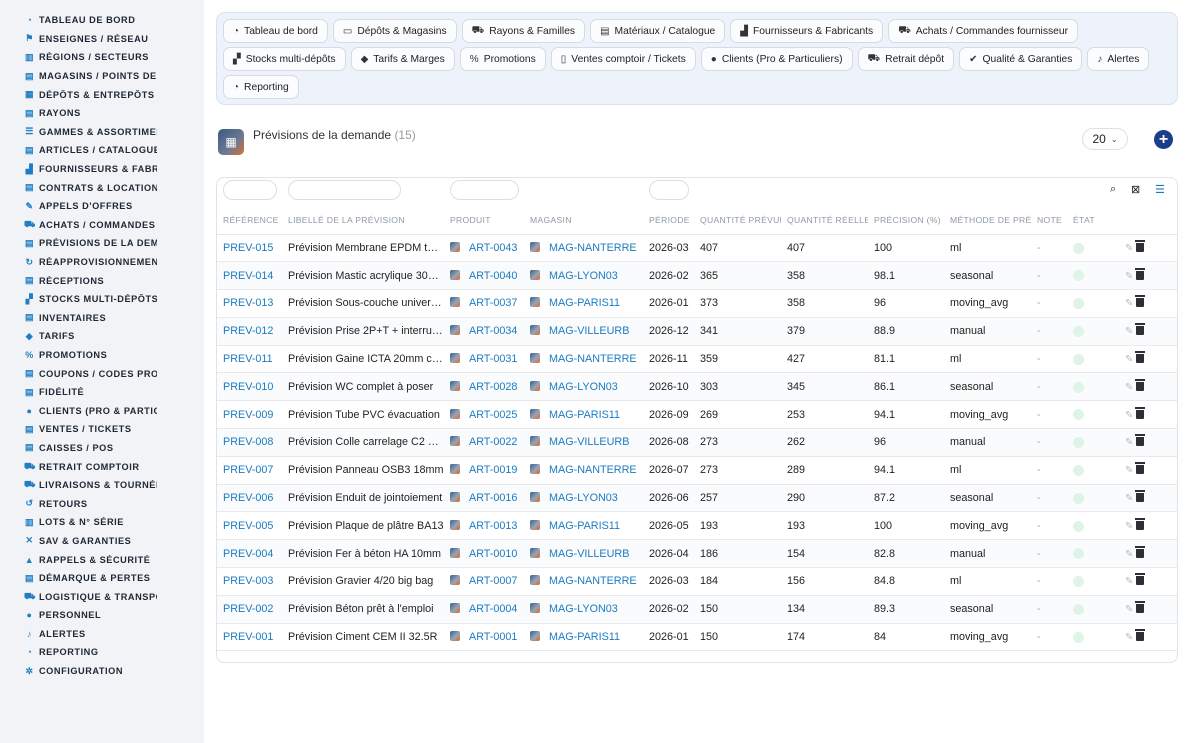 The image size is (1200, 743). What do you see at coordinates (249, 609) in the screenshot?
I see `cell-reference: PREV-002` at bounding box center [249, 609].